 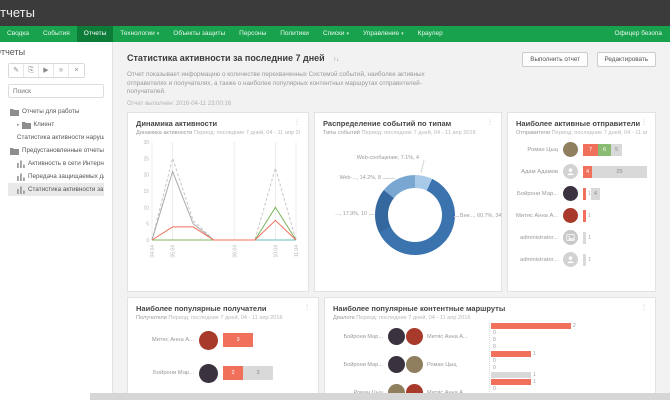 What do you see at coordinates (534, 375) in the screenshot?
I see `bar-value: 1` at bounding box center [534, 375].